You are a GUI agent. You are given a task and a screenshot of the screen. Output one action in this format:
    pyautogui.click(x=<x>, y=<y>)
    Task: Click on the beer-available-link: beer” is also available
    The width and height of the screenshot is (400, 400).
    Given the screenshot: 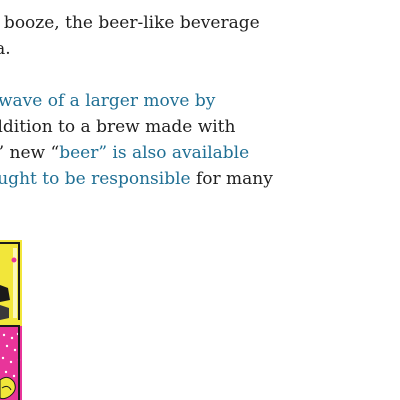 What is the action you would take?
    pyautogui.click(x=154, y=153)
    